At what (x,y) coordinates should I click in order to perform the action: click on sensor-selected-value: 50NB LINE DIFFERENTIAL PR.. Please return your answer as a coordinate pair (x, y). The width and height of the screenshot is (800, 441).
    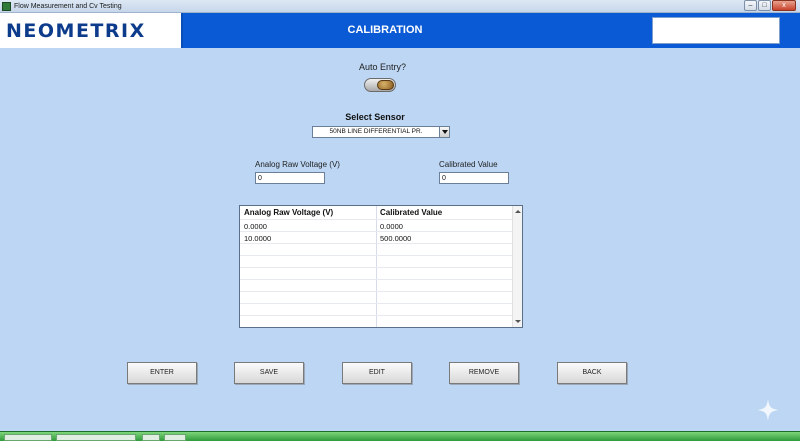
    Looking at the image, I should click on (376, 131).